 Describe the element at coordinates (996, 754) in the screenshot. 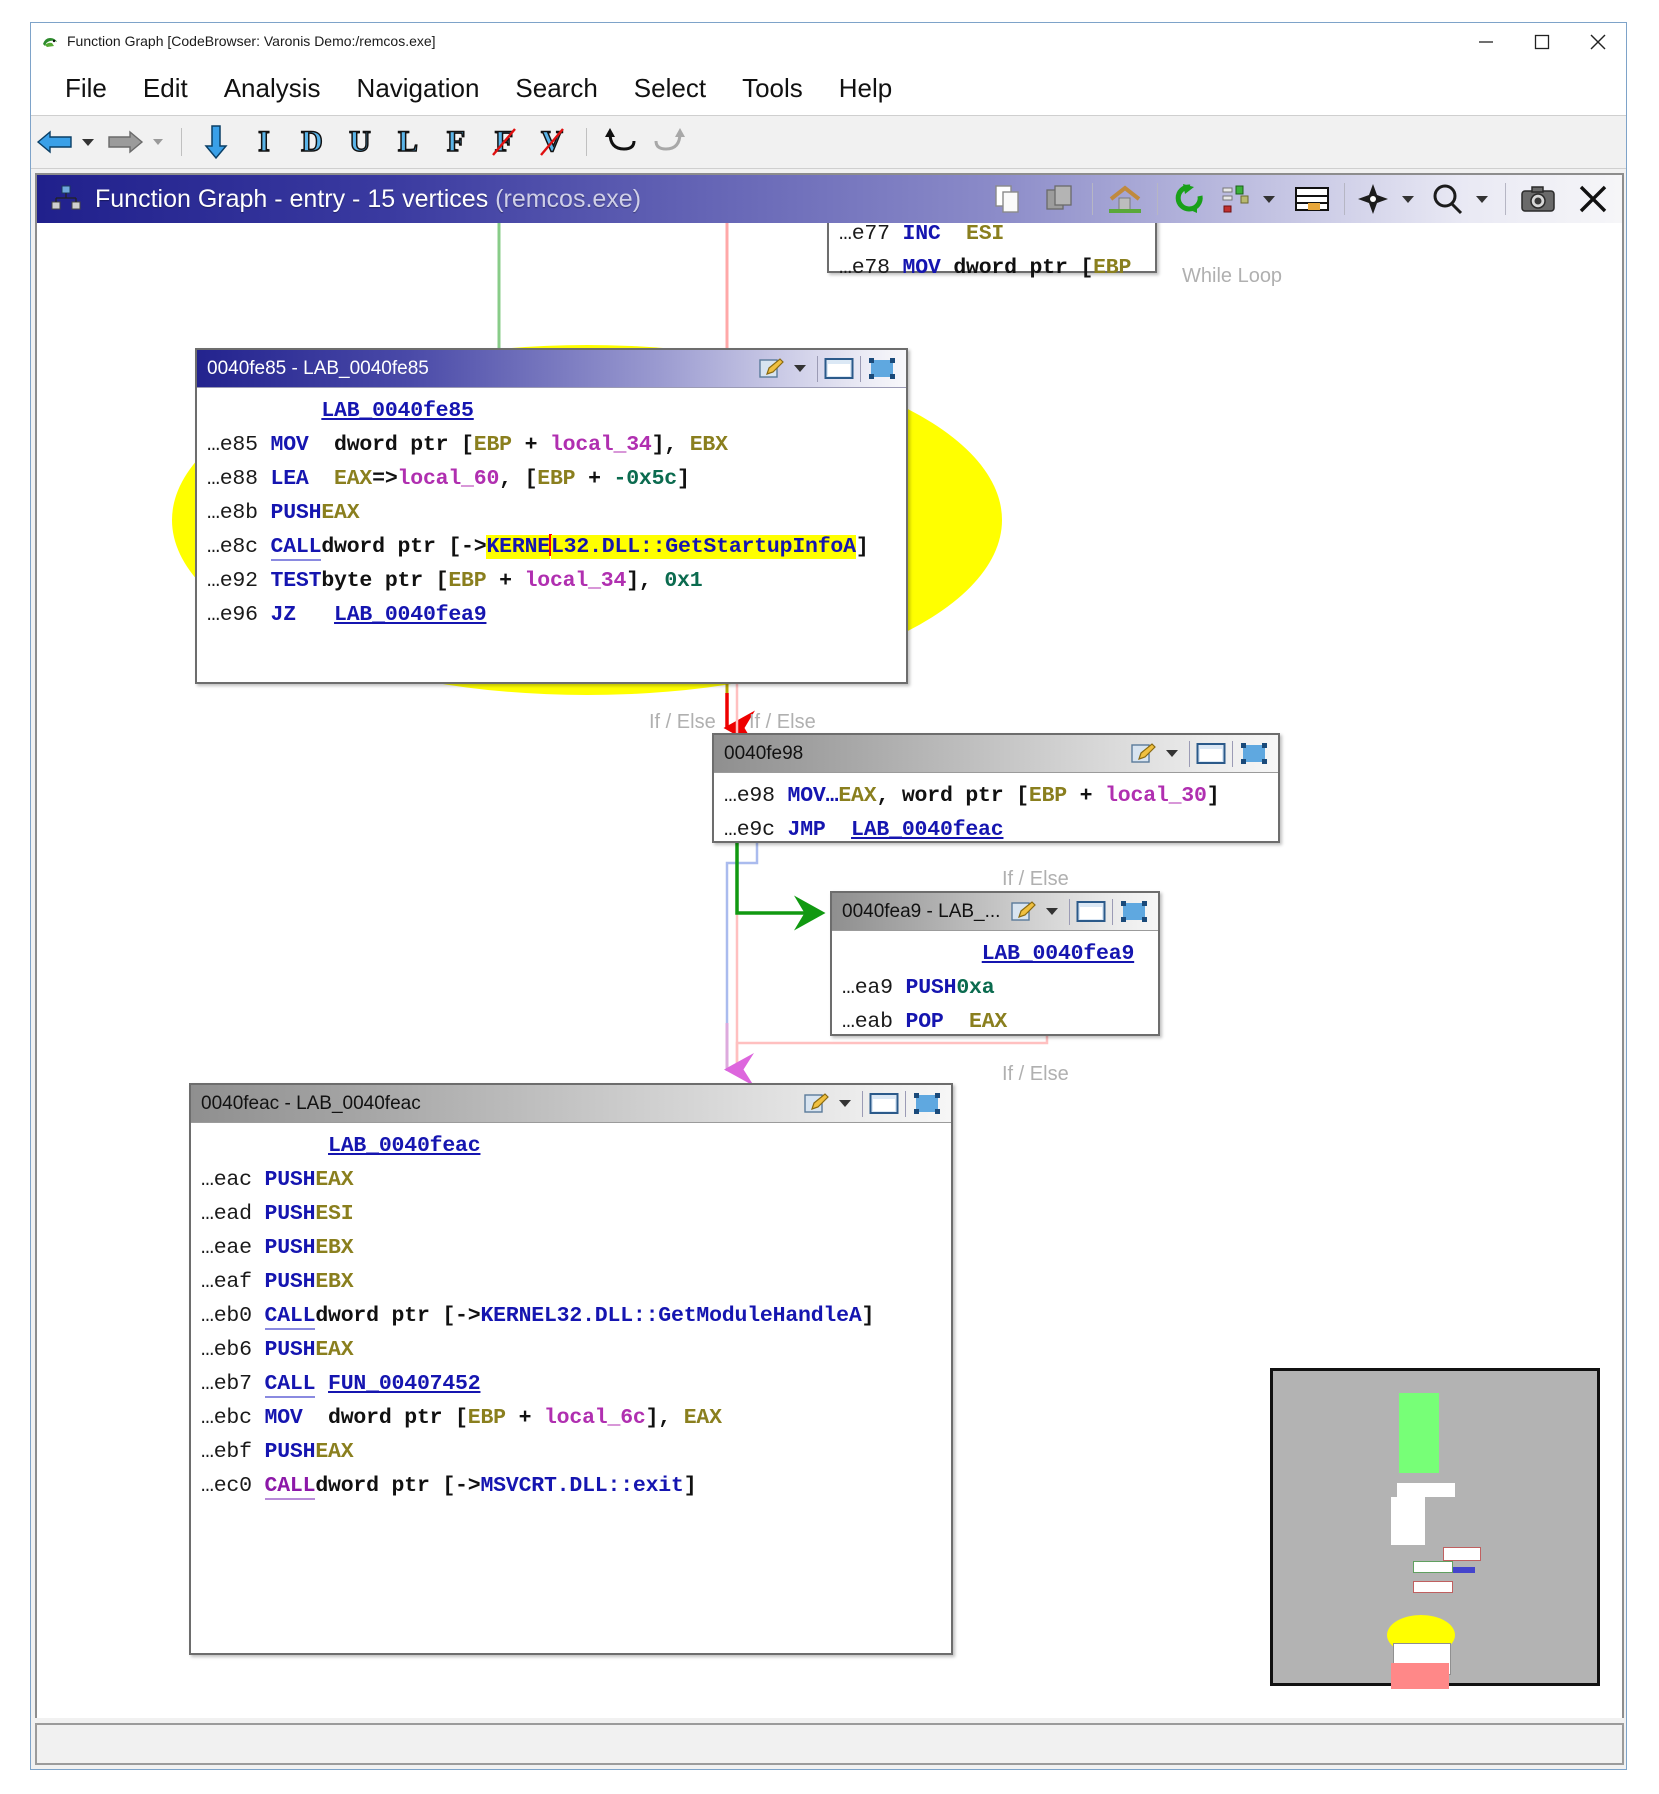

I see `vertex-header-0040fe98: 0040fe98` at that location.